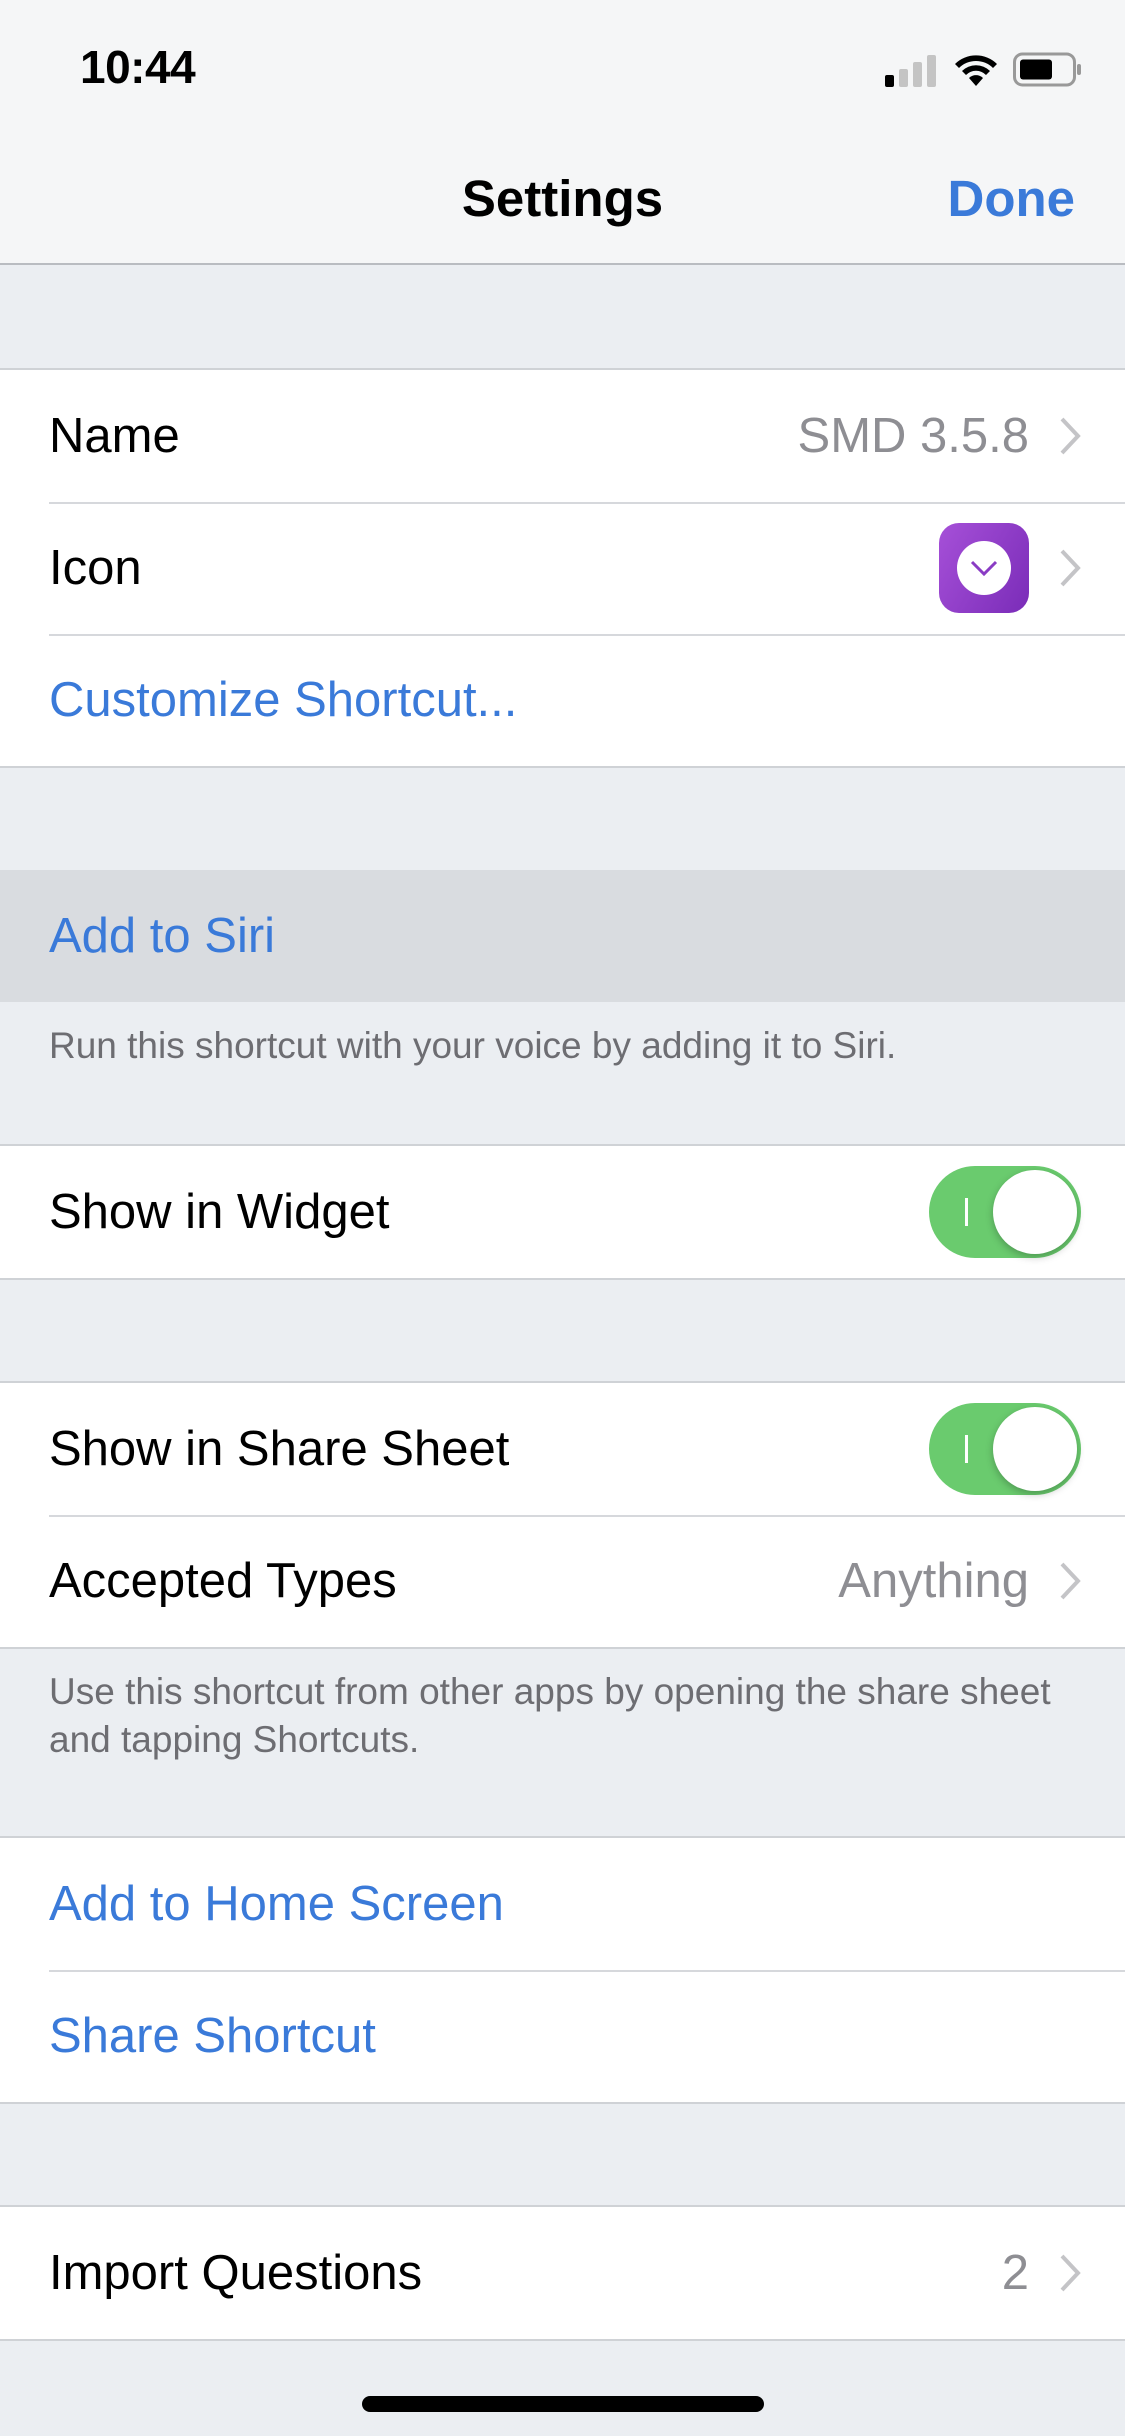 The image size is (1125, 2436). What do you see at coordinates (563, 2404) in the screenshot?
I see `home-indicator` at bounding box center [563, 2404].